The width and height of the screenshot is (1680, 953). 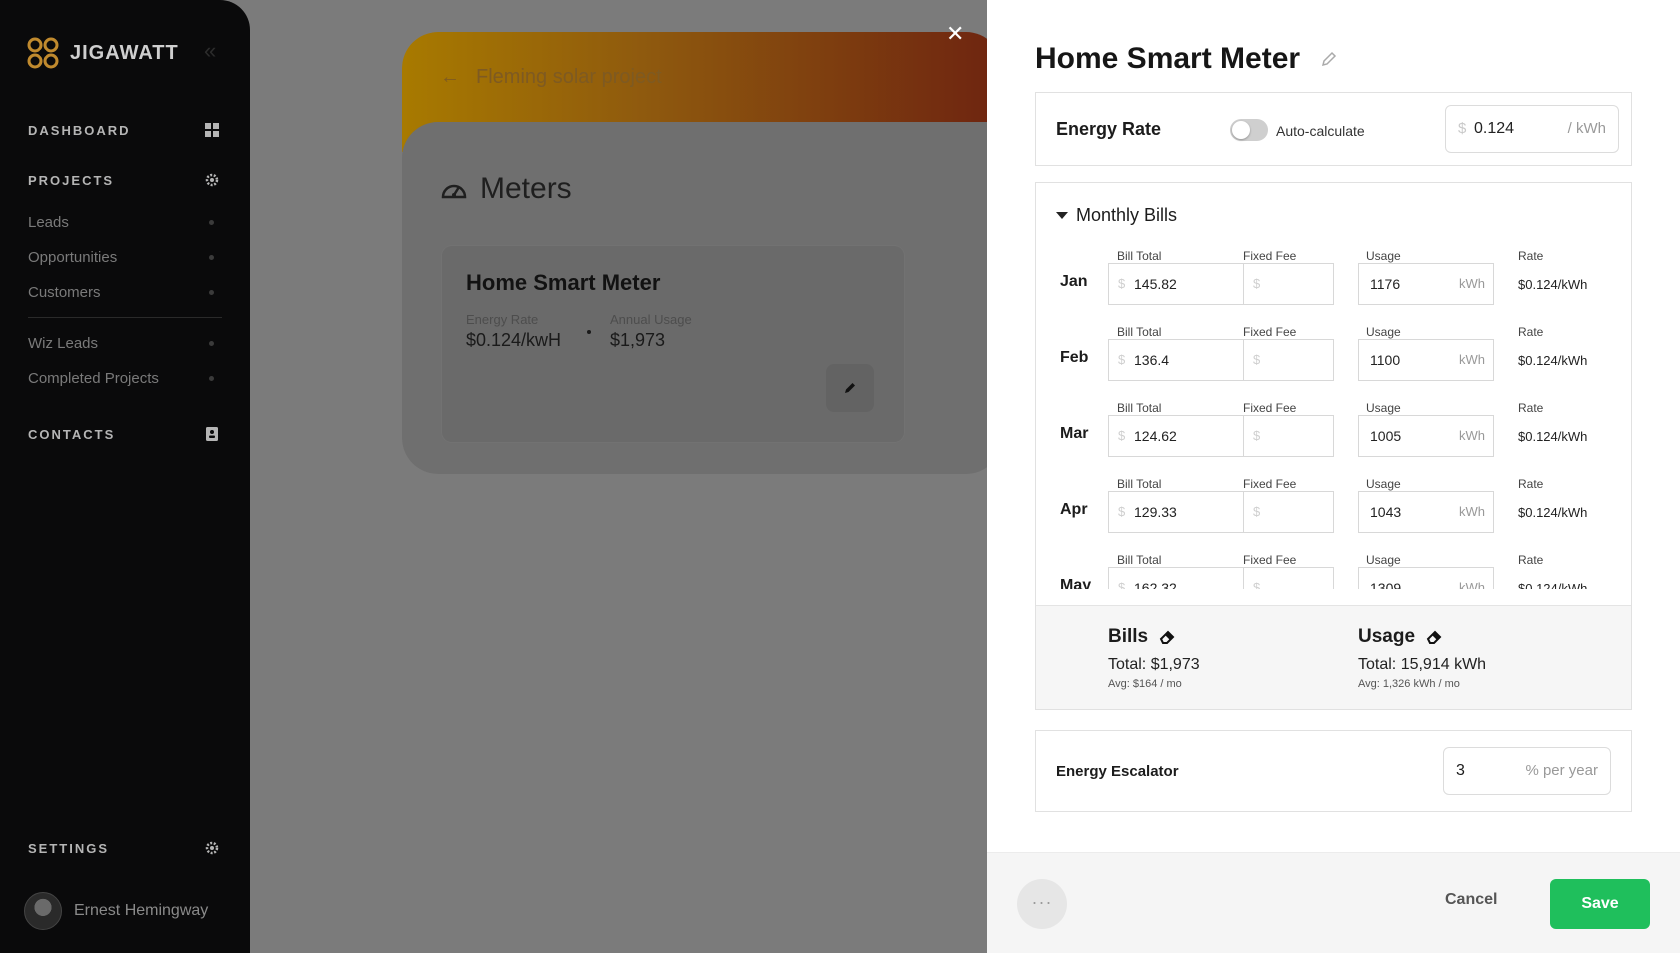 What do you see at coordinates (1422, 664) in the screenshot?
I see `usage-total: Total: 15,914 kWh` at bounding box center [1422, 664].